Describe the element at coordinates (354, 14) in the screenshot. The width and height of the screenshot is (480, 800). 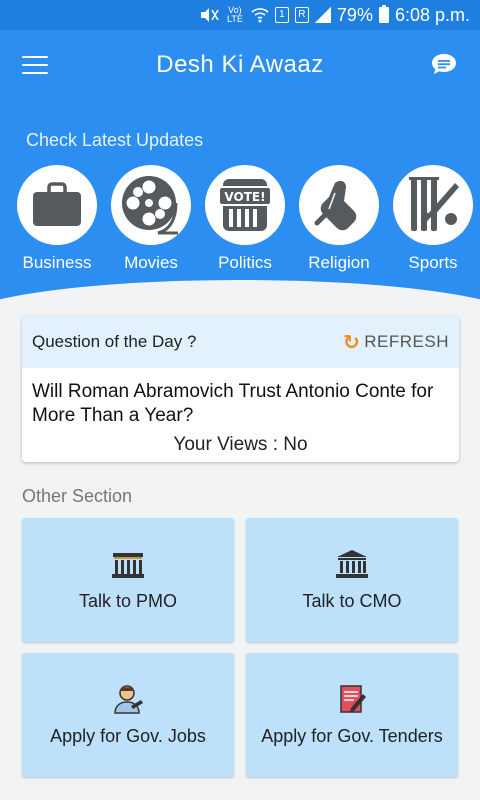
I see `battery-percent: 79%` at that location.